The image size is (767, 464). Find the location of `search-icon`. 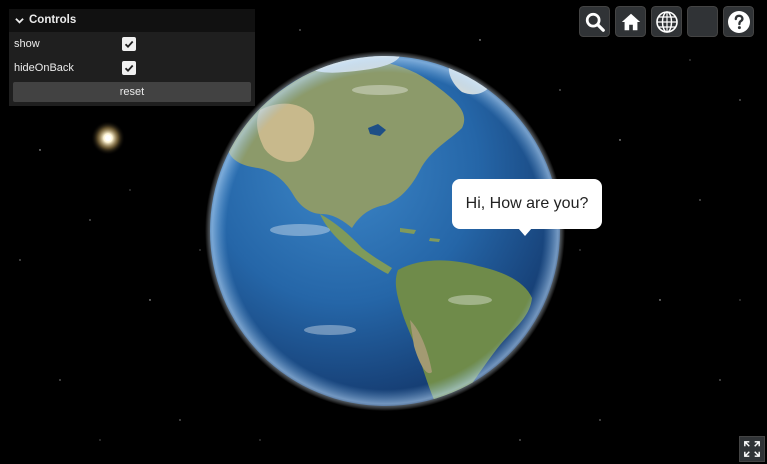

search-icon is located at coordinates (595, 22).